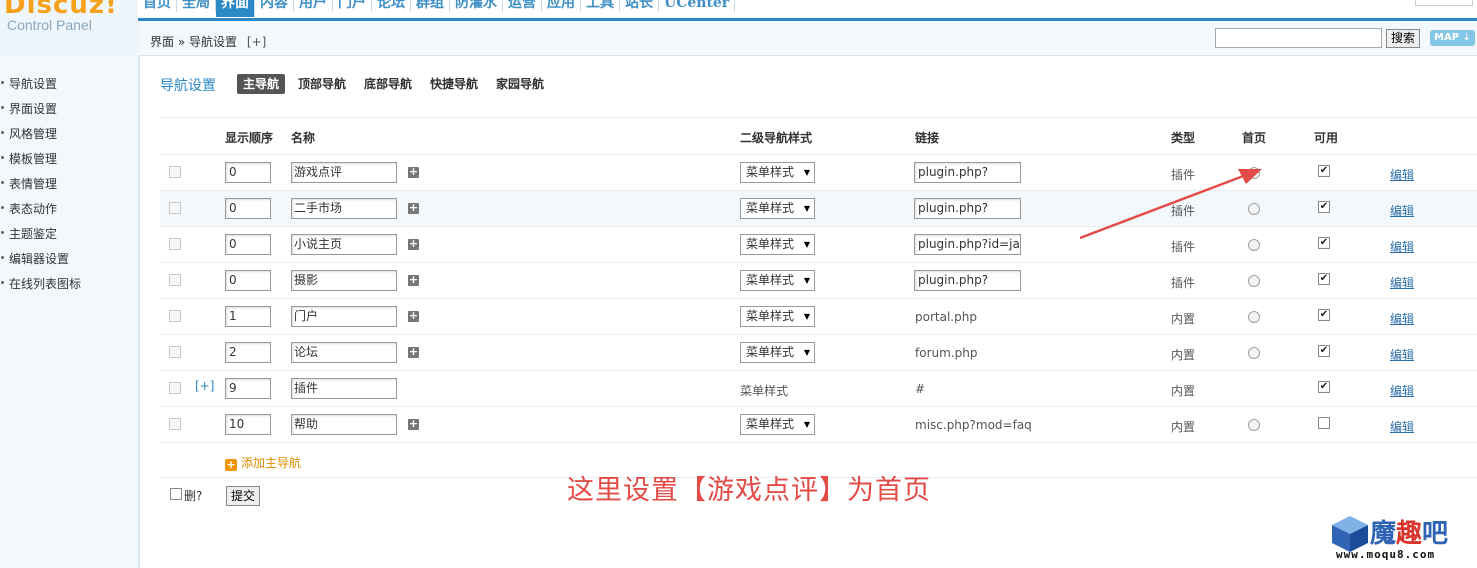  Describe the element at coordinates (313, 6) in the screenshot. I see `main-nav-item: 用户` at that location.